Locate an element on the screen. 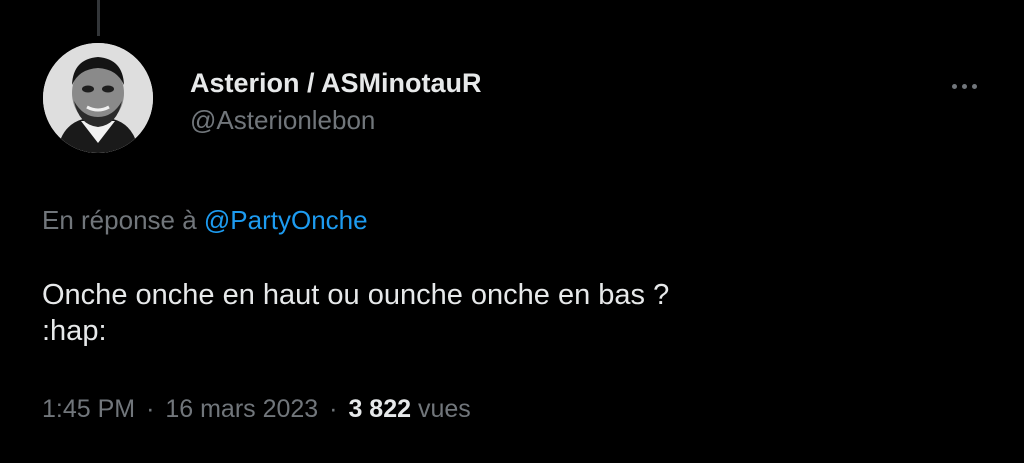 This screenshot has width=1024, height=463. author-display-name: Asterion / ASMinotauR is located at coordinates (336, 83).